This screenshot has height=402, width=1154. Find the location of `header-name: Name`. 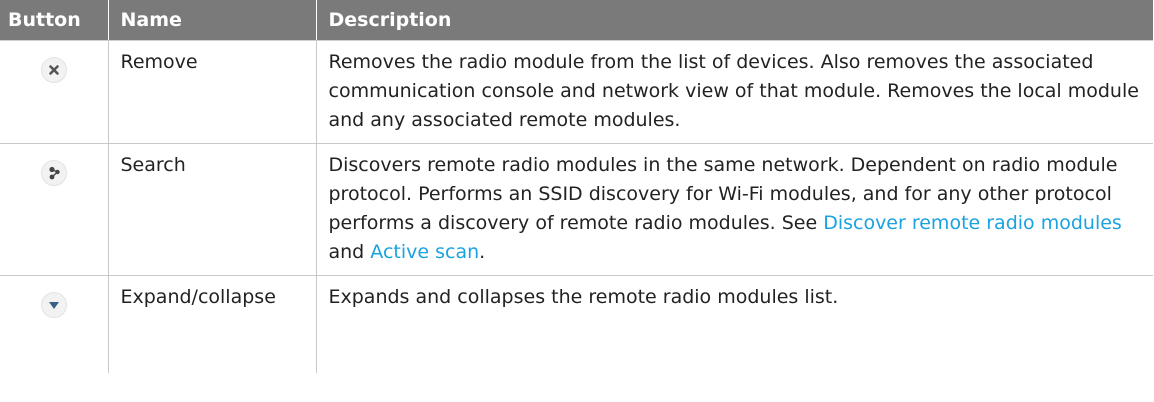

header-name: Name is located at coordinates (211, 20).